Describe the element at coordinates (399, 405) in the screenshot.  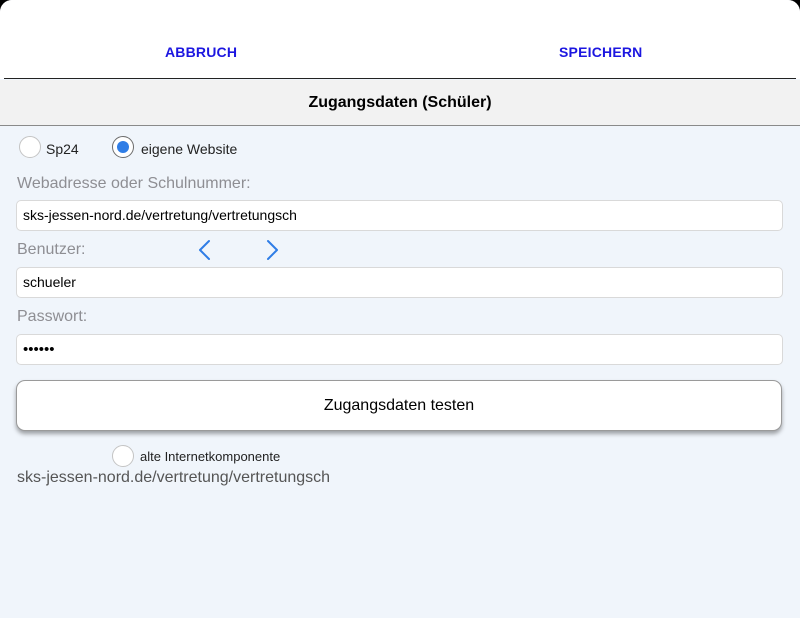
I see `test-credentials-button: Zugangsdaten testen` at that location.